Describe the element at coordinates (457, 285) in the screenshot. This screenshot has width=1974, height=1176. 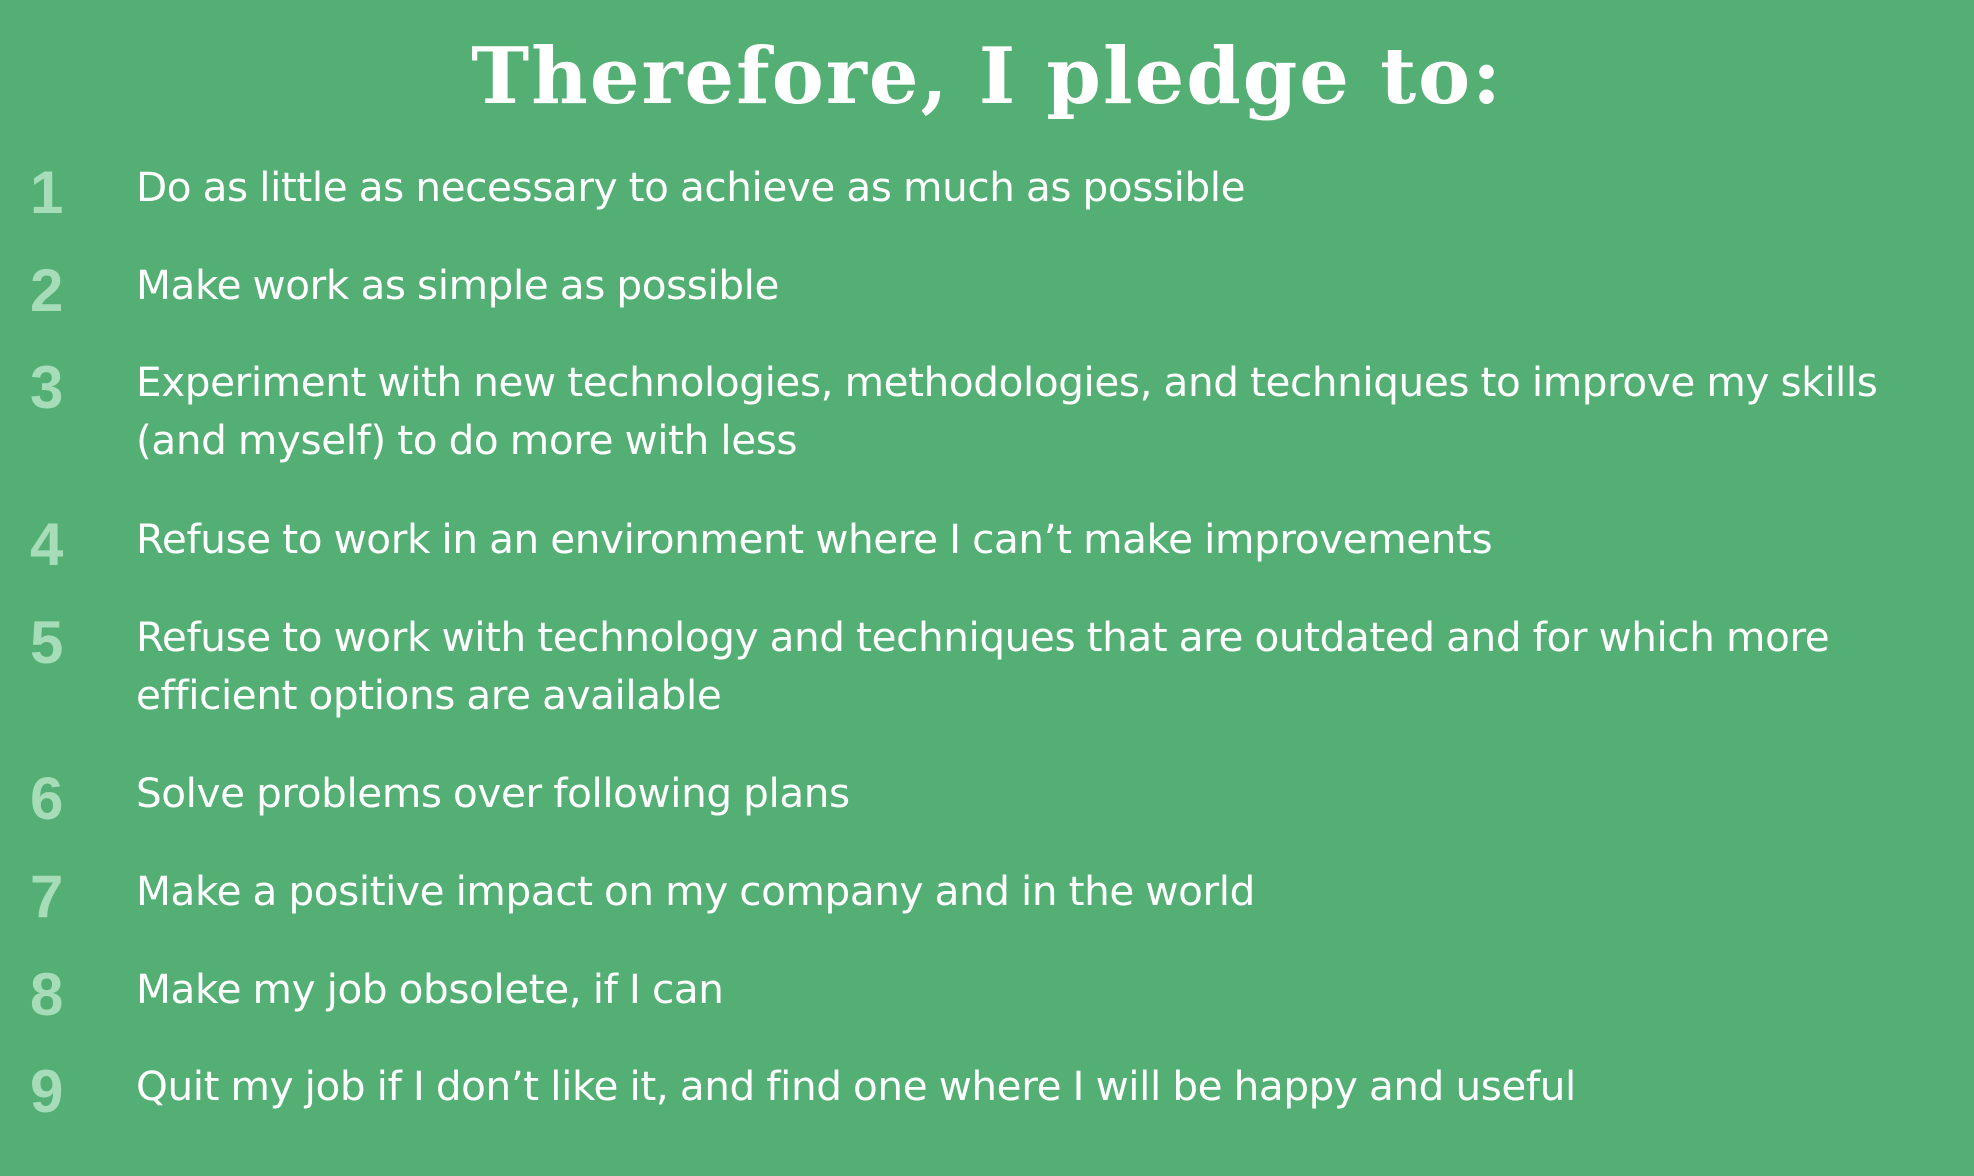
I see `pledge-text: Make work as simple as possible` at that location.